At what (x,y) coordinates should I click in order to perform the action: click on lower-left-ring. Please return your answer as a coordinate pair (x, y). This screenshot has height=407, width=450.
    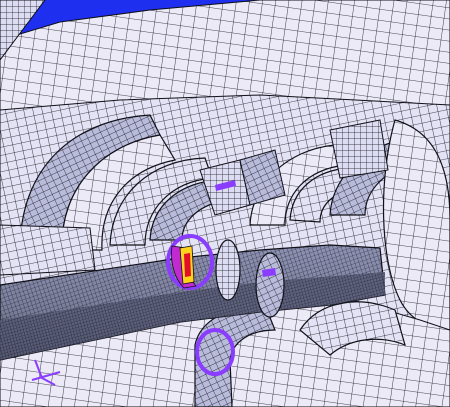
    Looking at the image, I should click on (48, 250).